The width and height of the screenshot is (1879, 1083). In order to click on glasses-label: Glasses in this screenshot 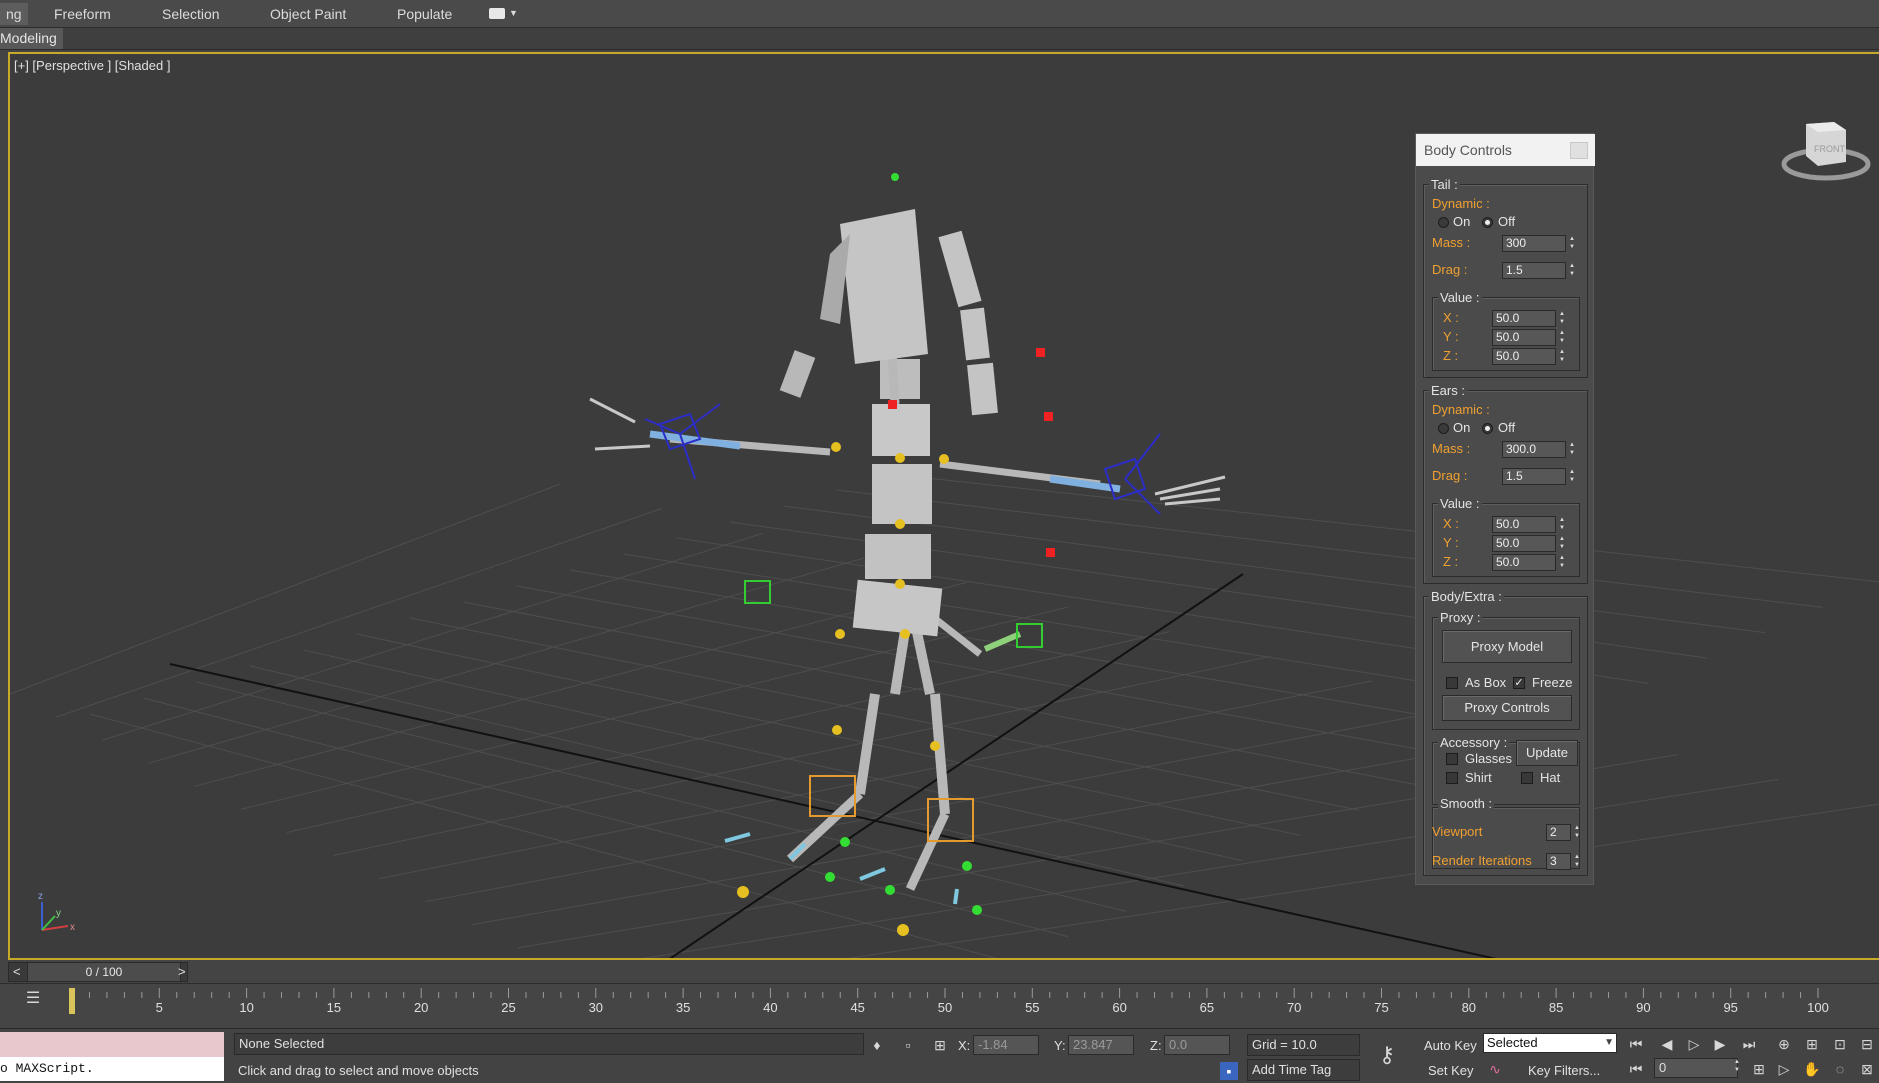, I will do `click(1488, 758)`.